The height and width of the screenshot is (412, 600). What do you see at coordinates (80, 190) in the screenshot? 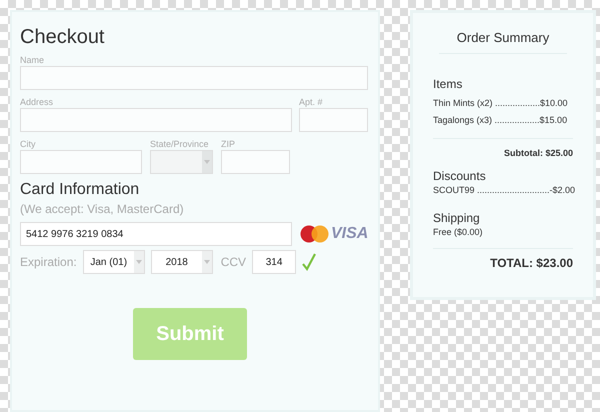
I see `section-title: Card Information` at bounding box center [80, 190].